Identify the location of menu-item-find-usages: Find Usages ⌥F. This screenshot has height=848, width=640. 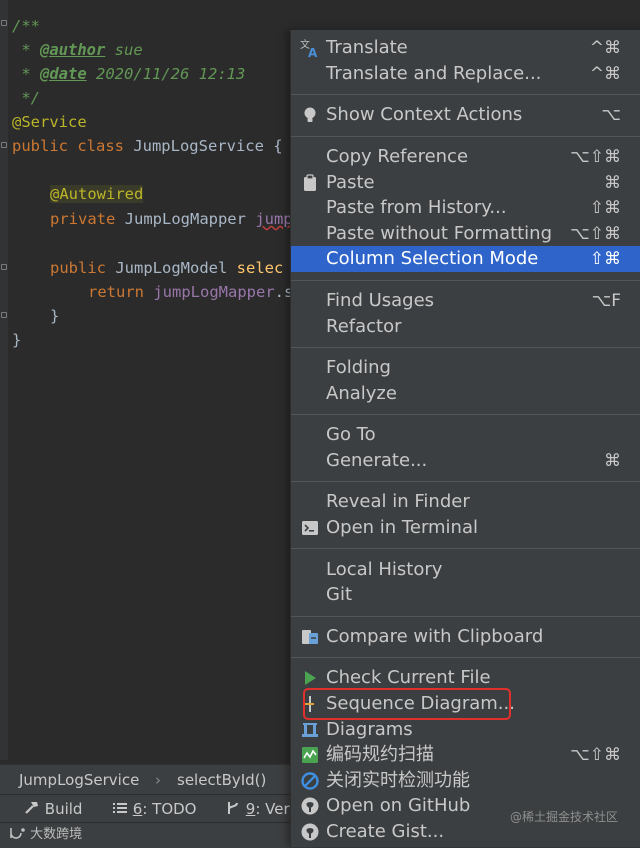
(465, 301).